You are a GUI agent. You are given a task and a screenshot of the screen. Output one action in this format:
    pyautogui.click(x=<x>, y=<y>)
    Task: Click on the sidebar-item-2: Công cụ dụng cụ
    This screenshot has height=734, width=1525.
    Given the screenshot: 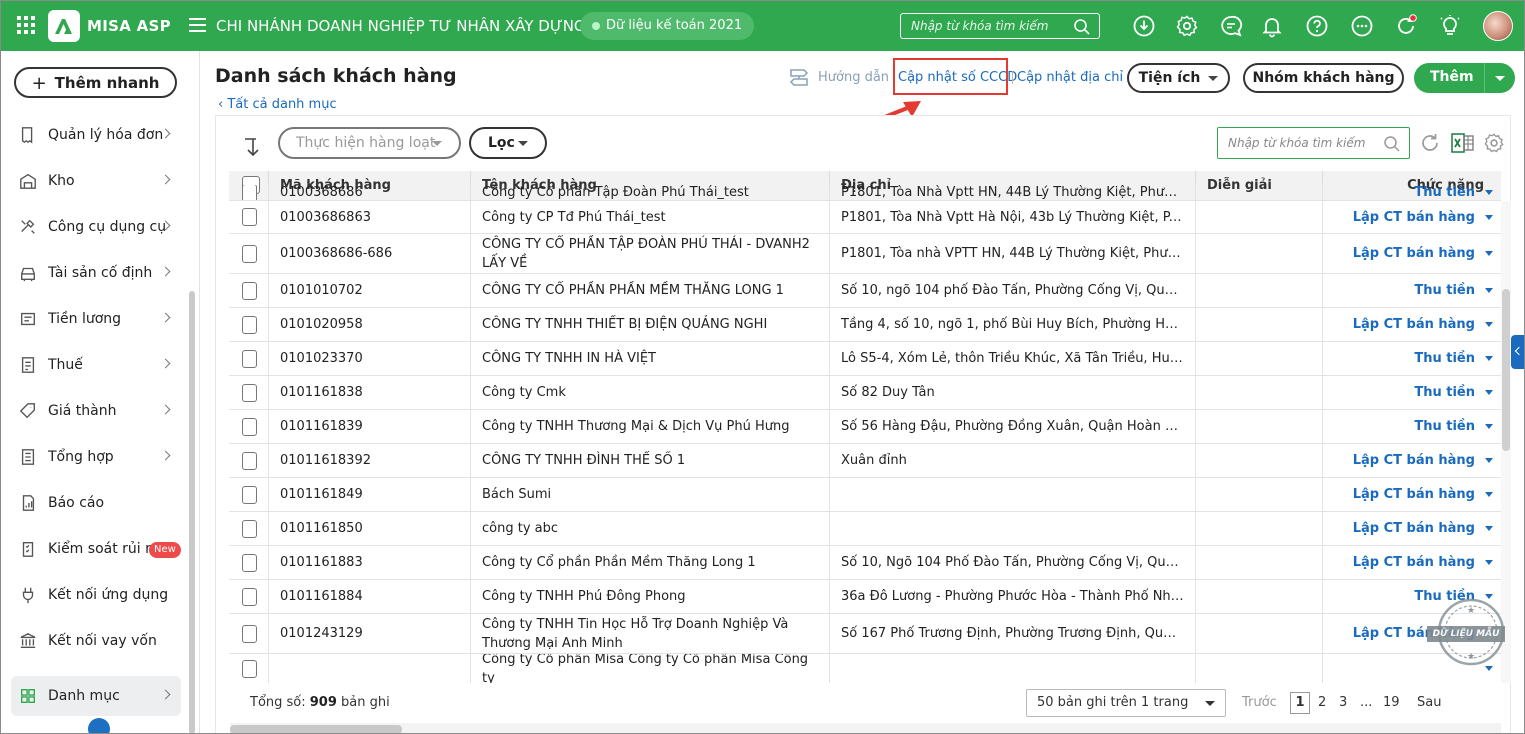 What is the action you would take?
    pyautogui.click(x=96, y=227)
    